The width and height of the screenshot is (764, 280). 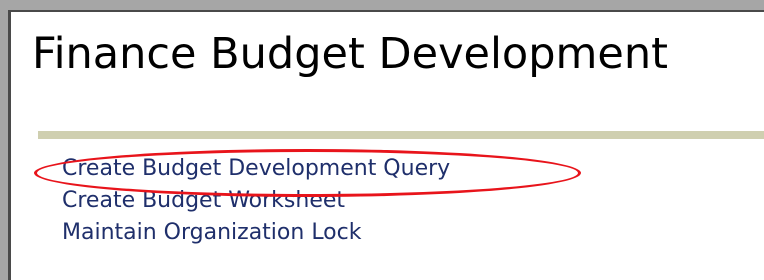 I want to click on maintain-organization-lock-link: Maintain Organization Lock, so click(x=256, y=233).